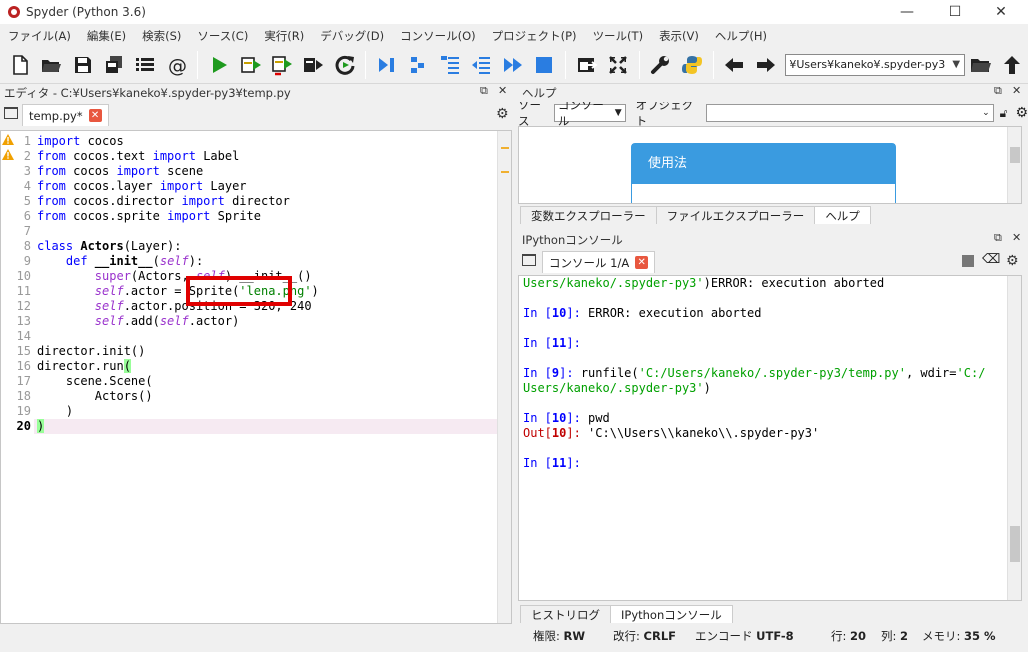 The width and height of the screenshot is (1028, 652). What do you see at coordinates (955, 12) in the screenshot?
I see `maximize-button: ☐` at bounding box center [955, 12].